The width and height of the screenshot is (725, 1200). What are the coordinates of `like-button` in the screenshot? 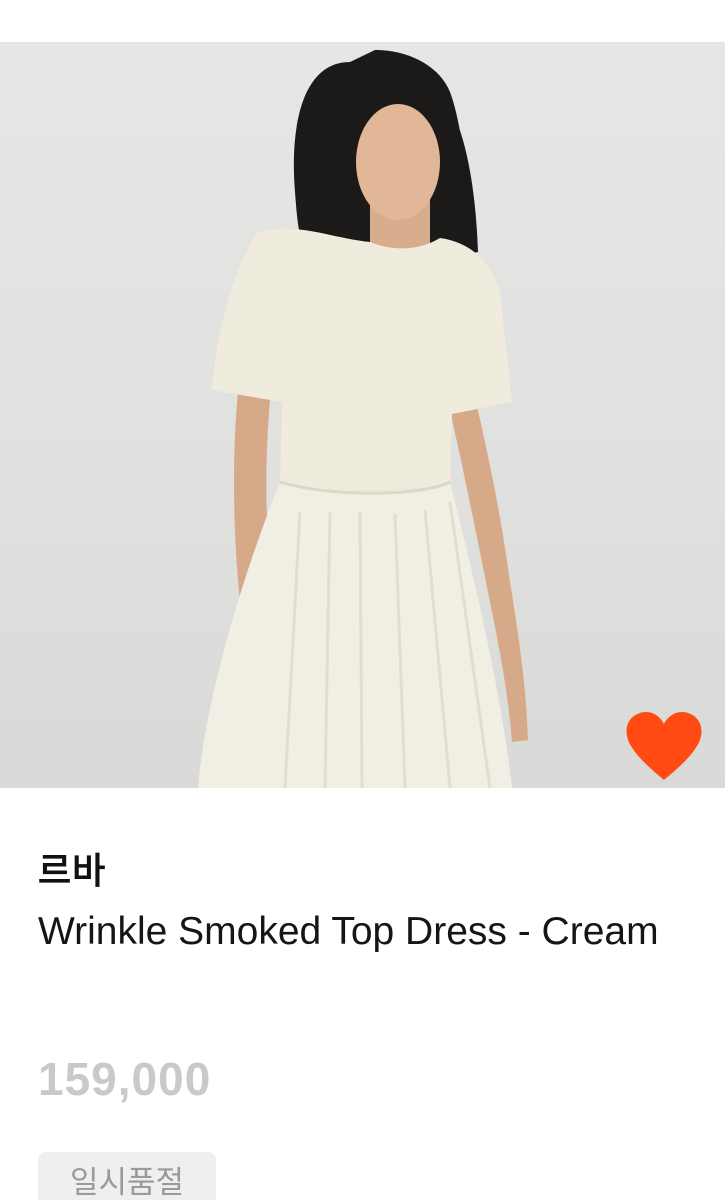 It's located at (664, 746).